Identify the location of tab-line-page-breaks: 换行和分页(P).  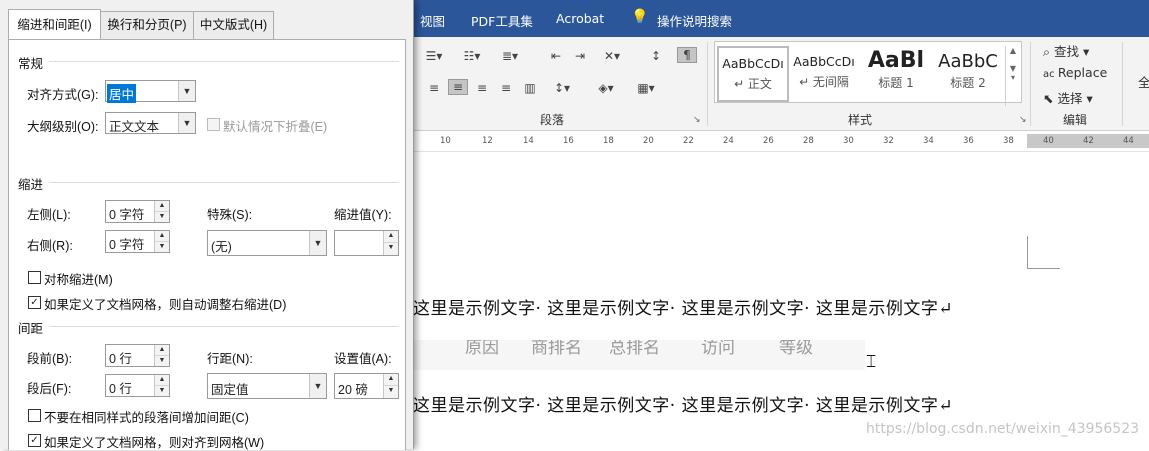
(147, 25).